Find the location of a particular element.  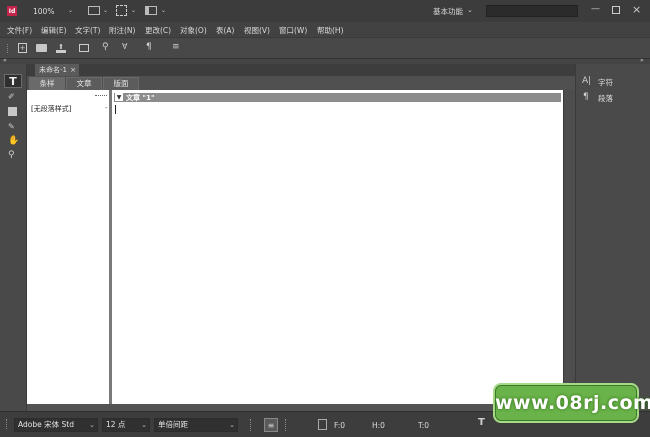

panel-item-paragraph: ¶ 段落 is located at coordinates (613, 98).